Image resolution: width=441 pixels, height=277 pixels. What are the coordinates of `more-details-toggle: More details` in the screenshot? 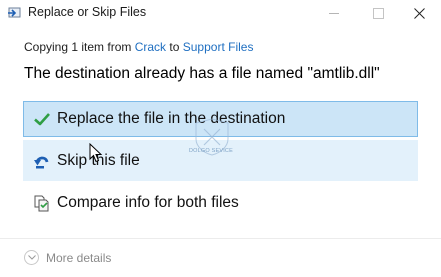 It's located at (67, 257).